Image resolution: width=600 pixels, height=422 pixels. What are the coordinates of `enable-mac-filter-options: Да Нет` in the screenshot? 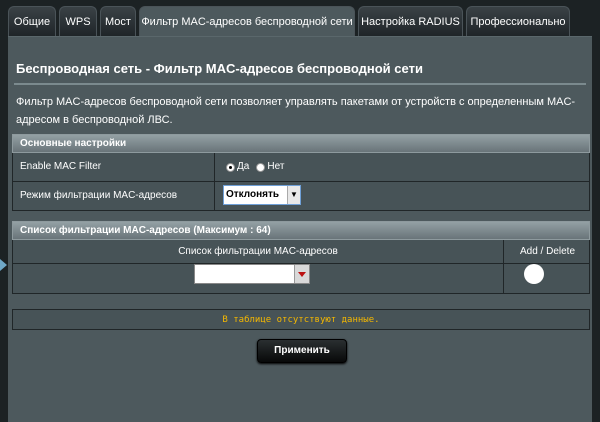 It's located at (402, 167).